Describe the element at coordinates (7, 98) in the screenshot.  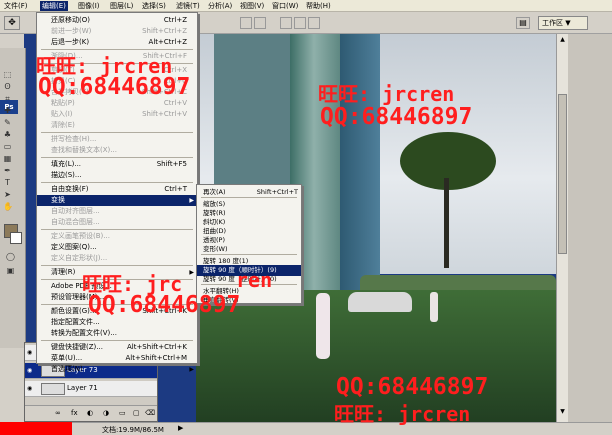
I see `crop-tool-icon: ⌗` at that location.